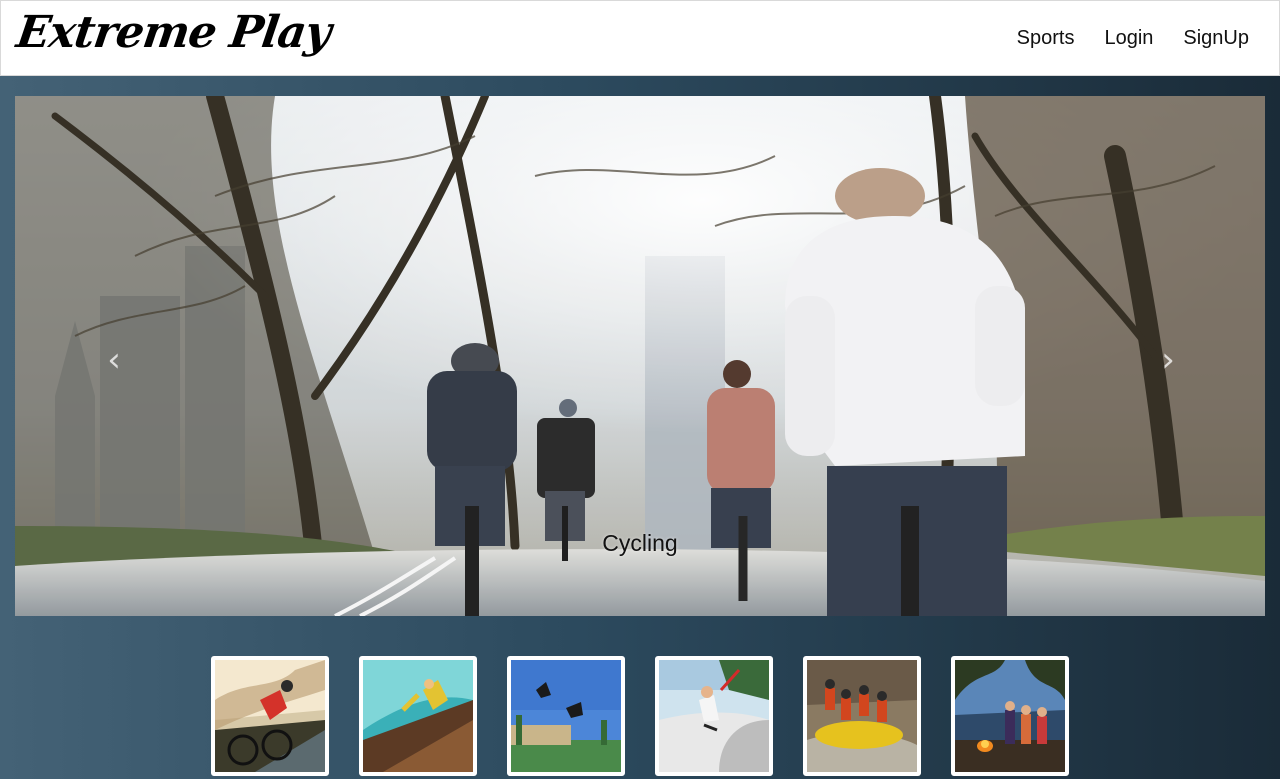 This screenshot has width=1280, height=779. Describe the element at coordinates (270, 716) in the screenshot. I see `thumbnail-road-cycling` at that location.